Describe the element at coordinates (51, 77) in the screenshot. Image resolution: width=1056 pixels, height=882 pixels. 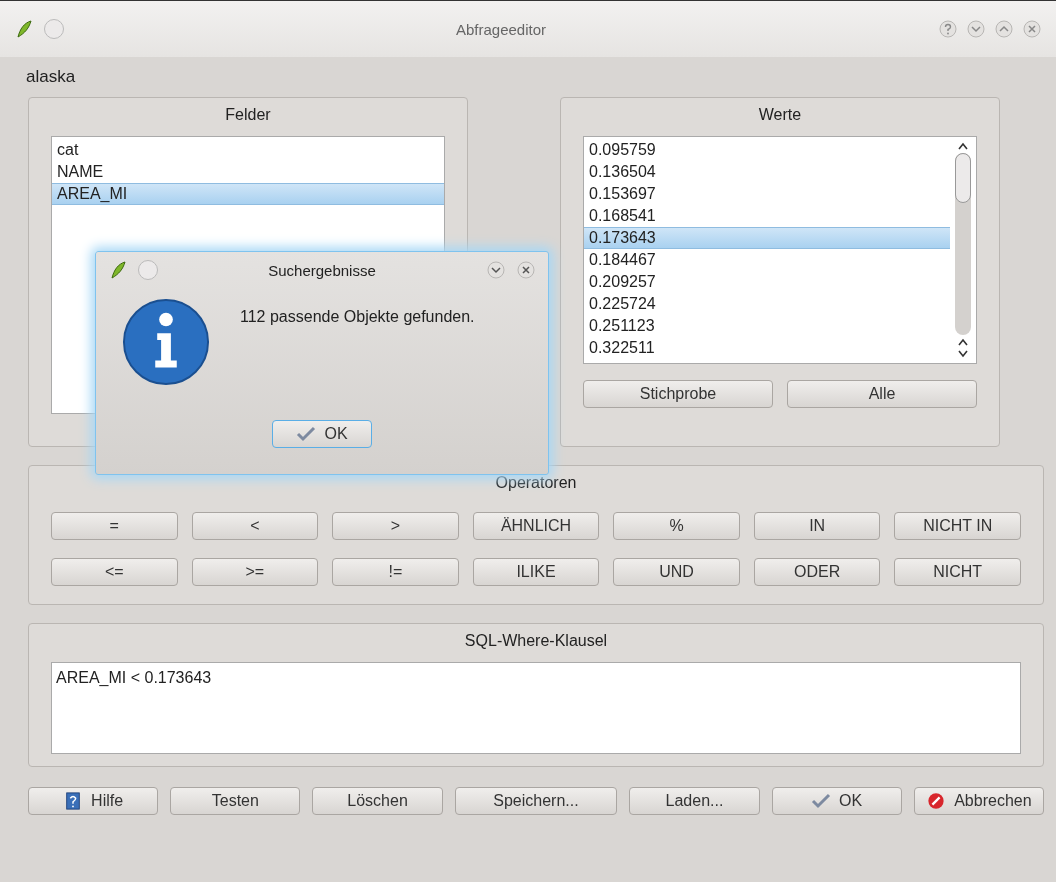
I see `layer-name: alaska` at that location.